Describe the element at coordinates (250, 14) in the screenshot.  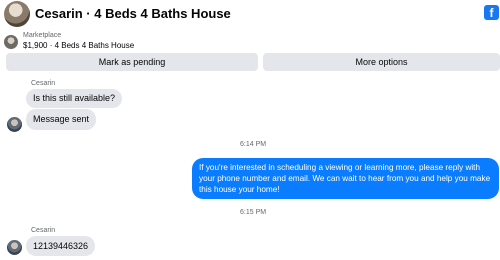
I see `conversation-header: Cesarin · 4 Beds 4 Baths House f` at that location.